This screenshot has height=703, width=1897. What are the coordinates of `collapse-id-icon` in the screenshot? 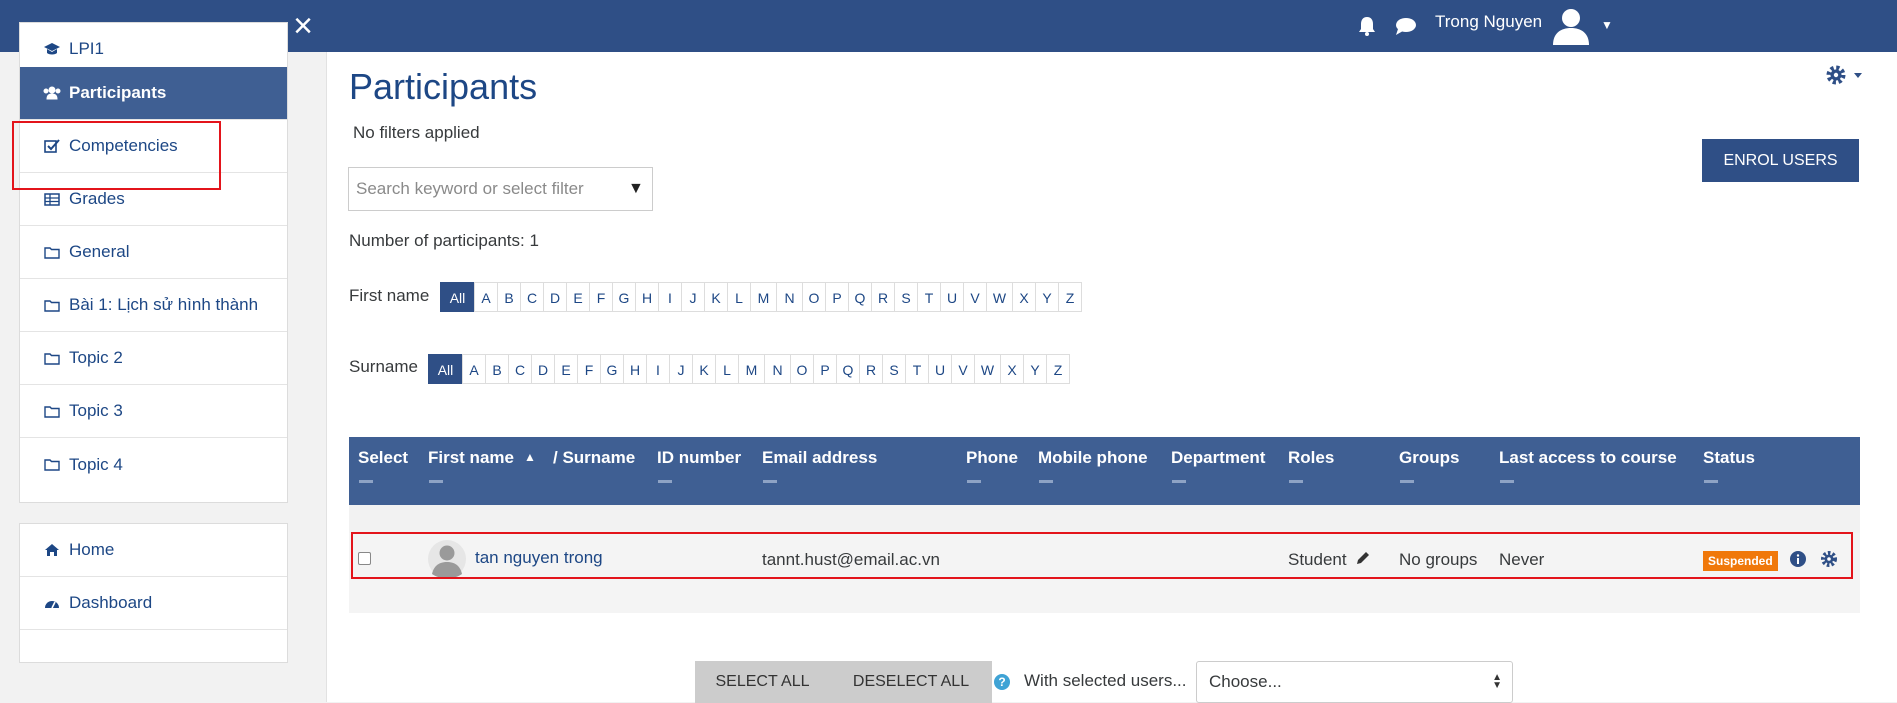 It's located at (665, 481).